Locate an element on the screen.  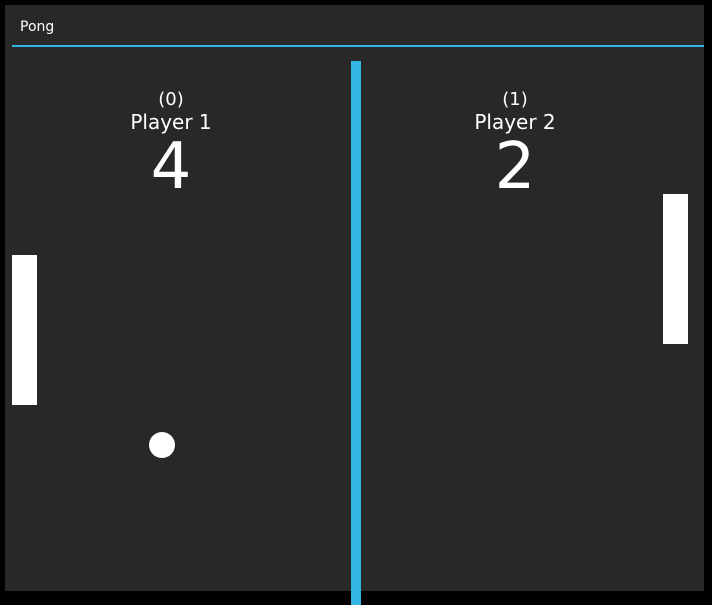
center-net is located at coordinates (356, 333).